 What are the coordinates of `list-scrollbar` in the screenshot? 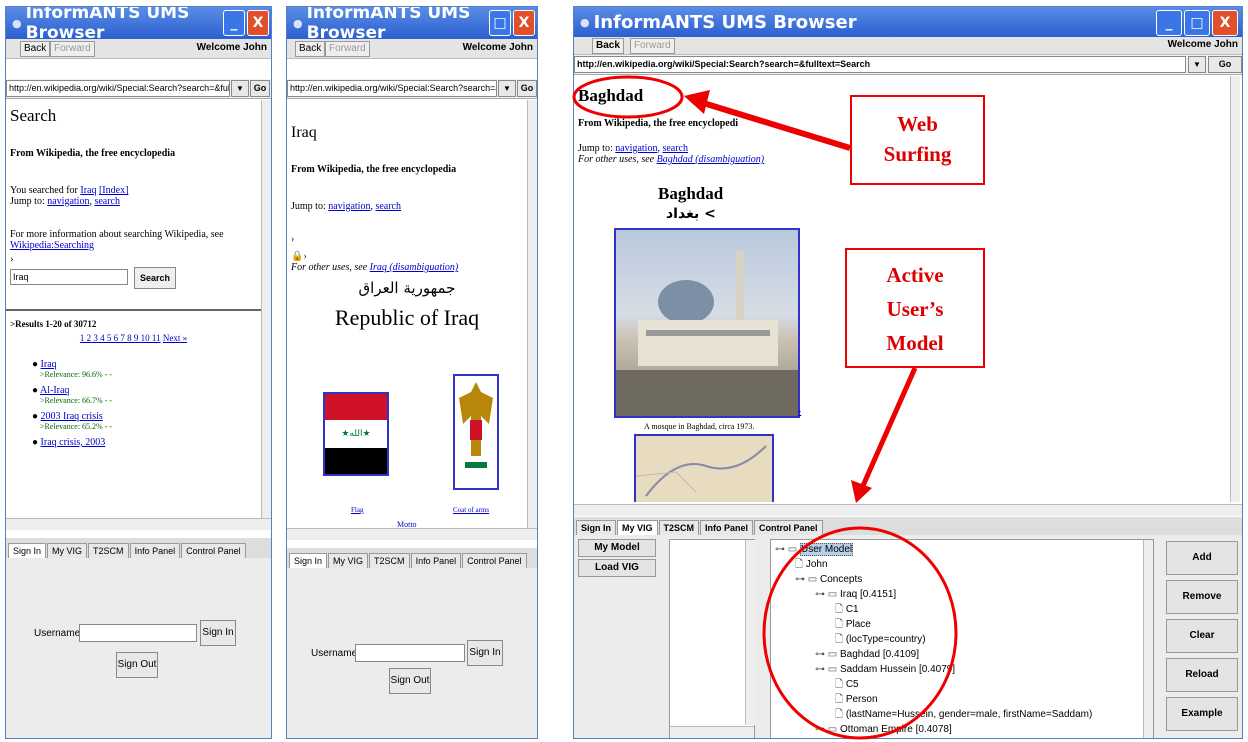 It's located at (750, 632).